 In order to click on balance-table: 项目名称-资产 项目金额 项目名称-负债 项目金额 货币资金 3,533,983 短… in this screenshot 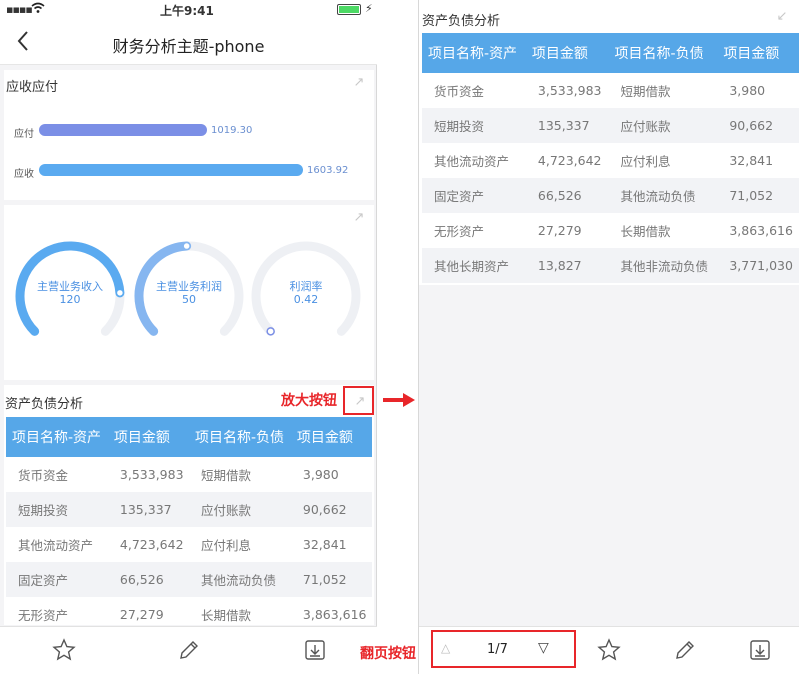, I will do `click(189, 521)`.